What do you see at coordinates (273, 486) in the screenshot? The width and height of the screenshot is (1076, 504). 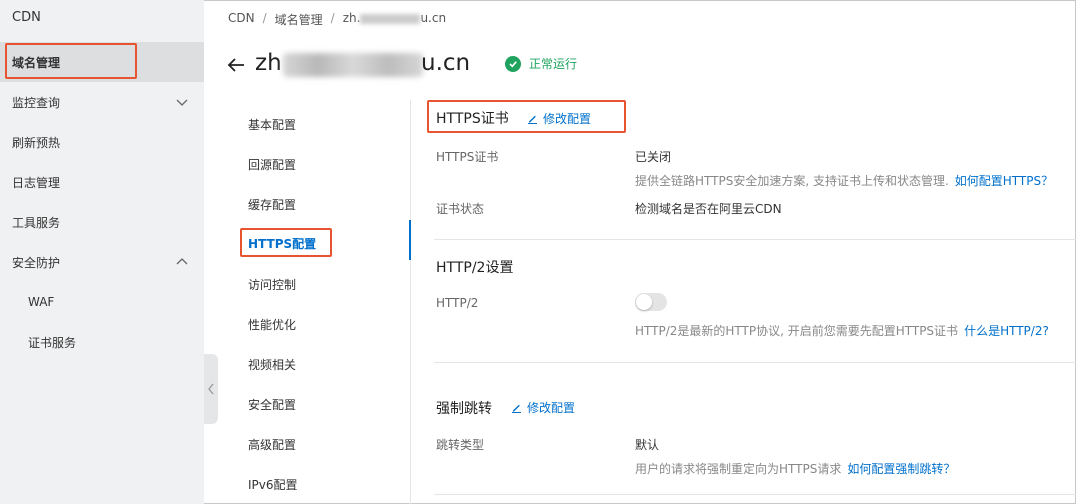 I see `subnav-ipv6: IPv6配置` at bounding box center [273, 486].